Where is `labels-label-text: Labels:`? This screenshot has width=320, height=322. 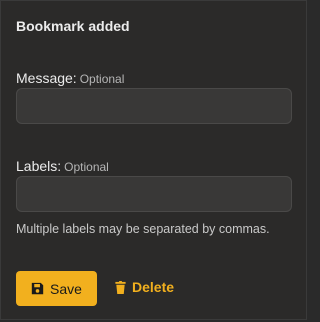
labels-label-text: Labels: is located at coordinates (39, 166).